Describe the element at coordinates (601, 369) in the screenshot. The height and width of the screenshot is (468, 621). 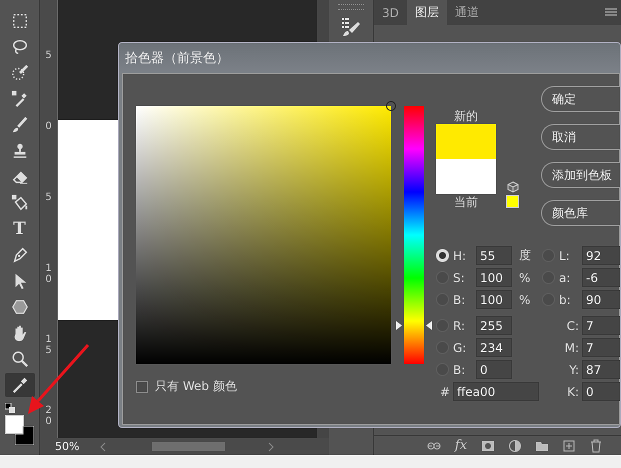
I see `value-field: 87` at that location.